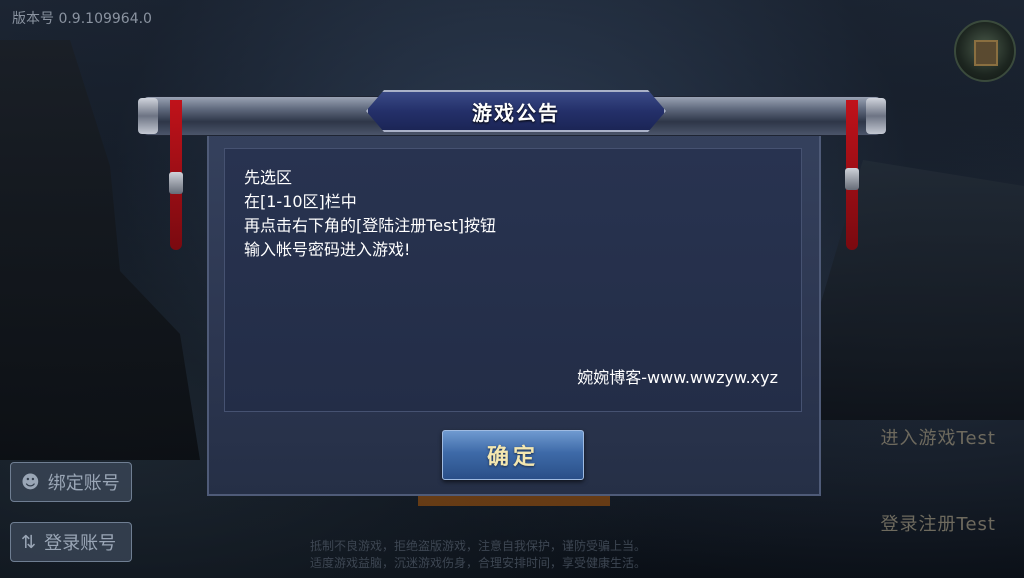 This screenshot has width=1024, height=578. What do you see at coordinates (82, 19) in the screenshot?
I see `version-label: 版本号 0.9.109964.0` at bounding box center [82, 19].